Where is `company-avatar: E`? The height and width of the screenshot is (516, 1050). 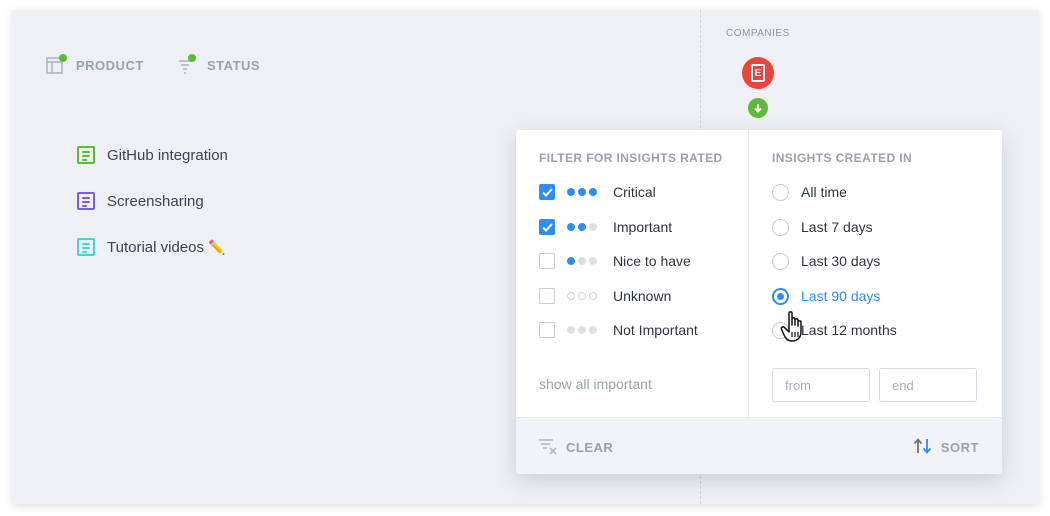
company-avatar: E is located at coordinates (758, 73).